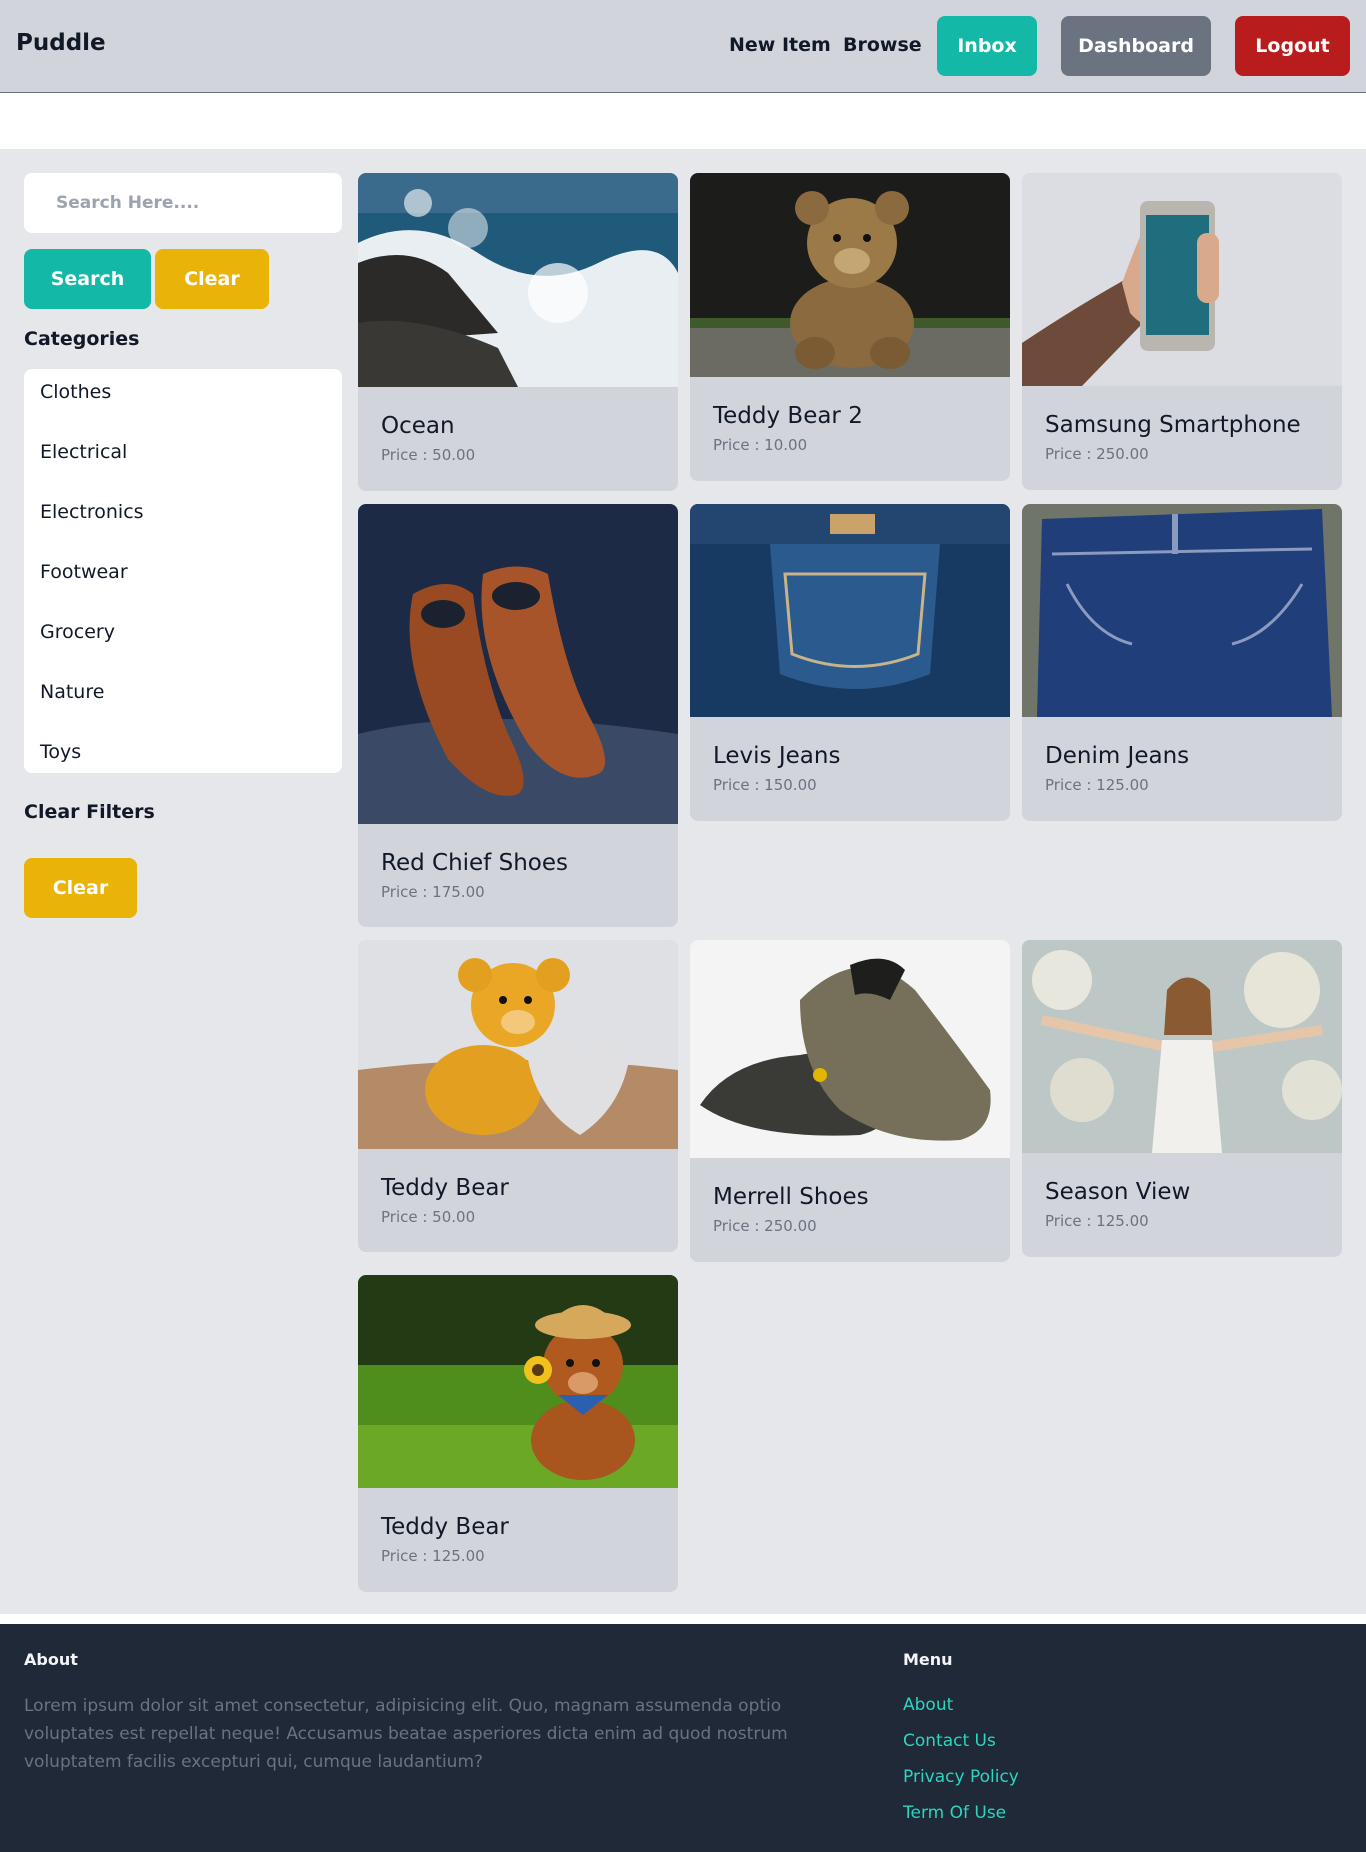 This screenshot has height=1852, width=1366. What do you see at coordinates (183, 203) in the screenshot?
I see `search-input` at bounding box center [183, 203].